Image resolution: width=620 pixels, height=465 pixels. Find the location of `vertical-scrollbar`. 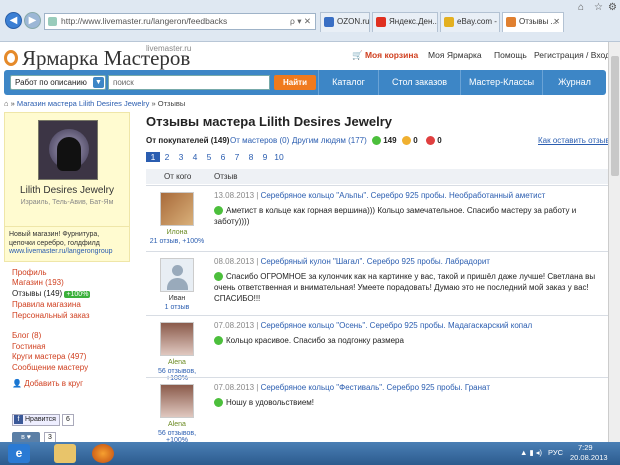

vertical-scrollbar is located at coordinates (614, 242).